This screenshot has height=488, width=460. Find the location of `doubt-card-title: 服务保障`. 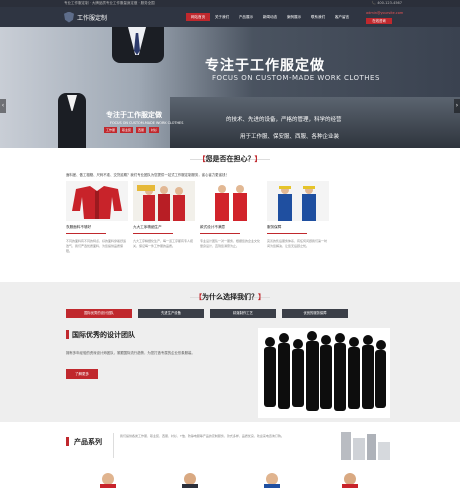

doubt-card-title: 服务保障 is located at coordinates (287, 229).